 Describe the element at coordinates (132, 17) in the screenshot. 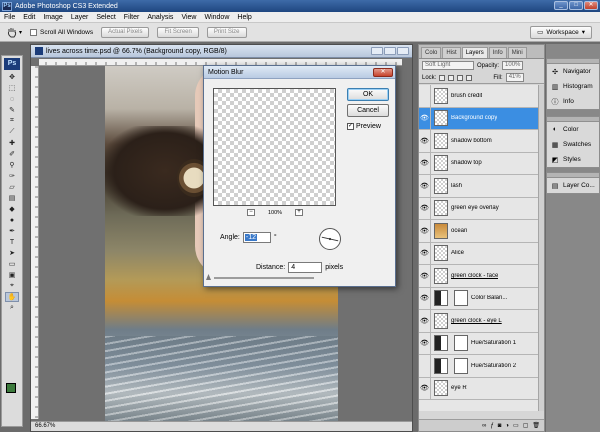

I see `menu-filter: Filter` at that location.